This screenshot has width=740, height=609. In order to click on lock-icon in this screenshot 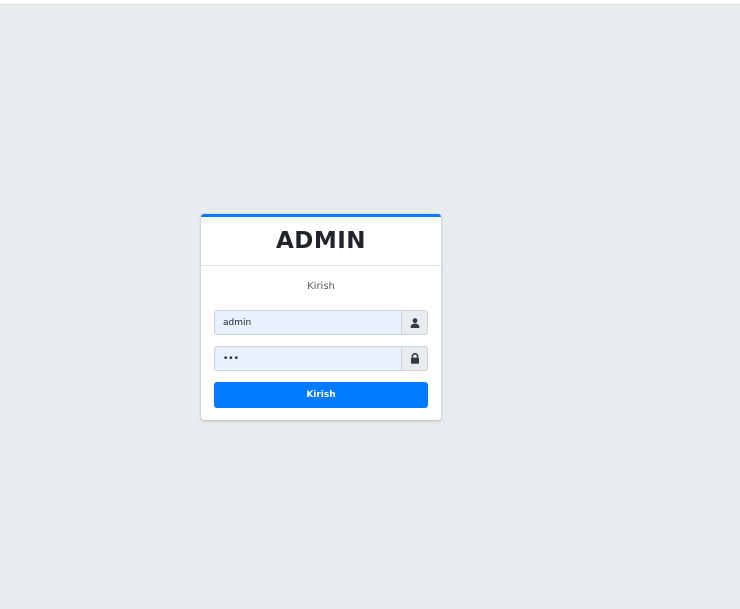, I will do `click(415, 358)`.